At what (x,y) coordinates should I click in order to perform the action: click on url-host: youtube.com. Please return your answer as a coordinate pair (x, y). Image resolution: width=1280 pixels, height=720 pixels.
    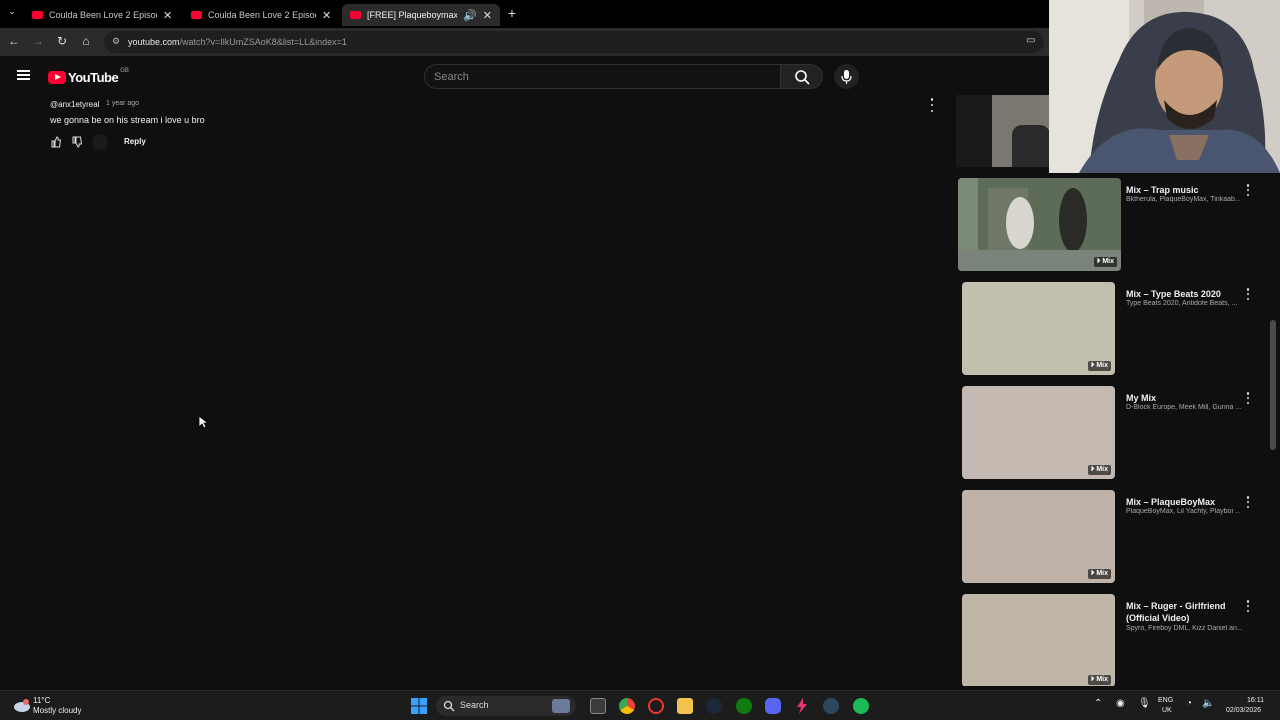
    Looking at the image, I should click on (154, 42).